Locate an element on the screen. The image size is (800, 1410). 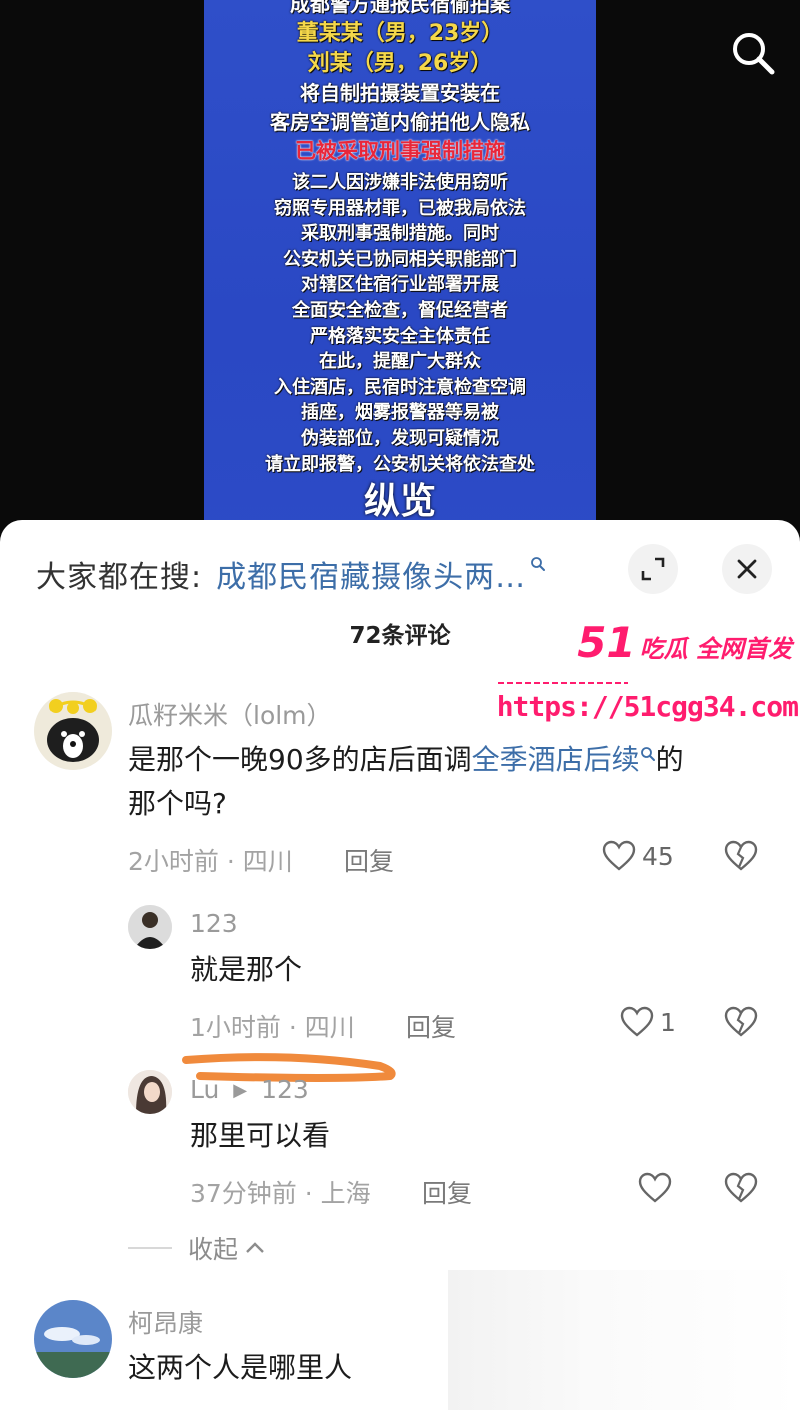
poster-line: 入住酒店，民宿时注意检查空调 is located at coordinates (400, 387).